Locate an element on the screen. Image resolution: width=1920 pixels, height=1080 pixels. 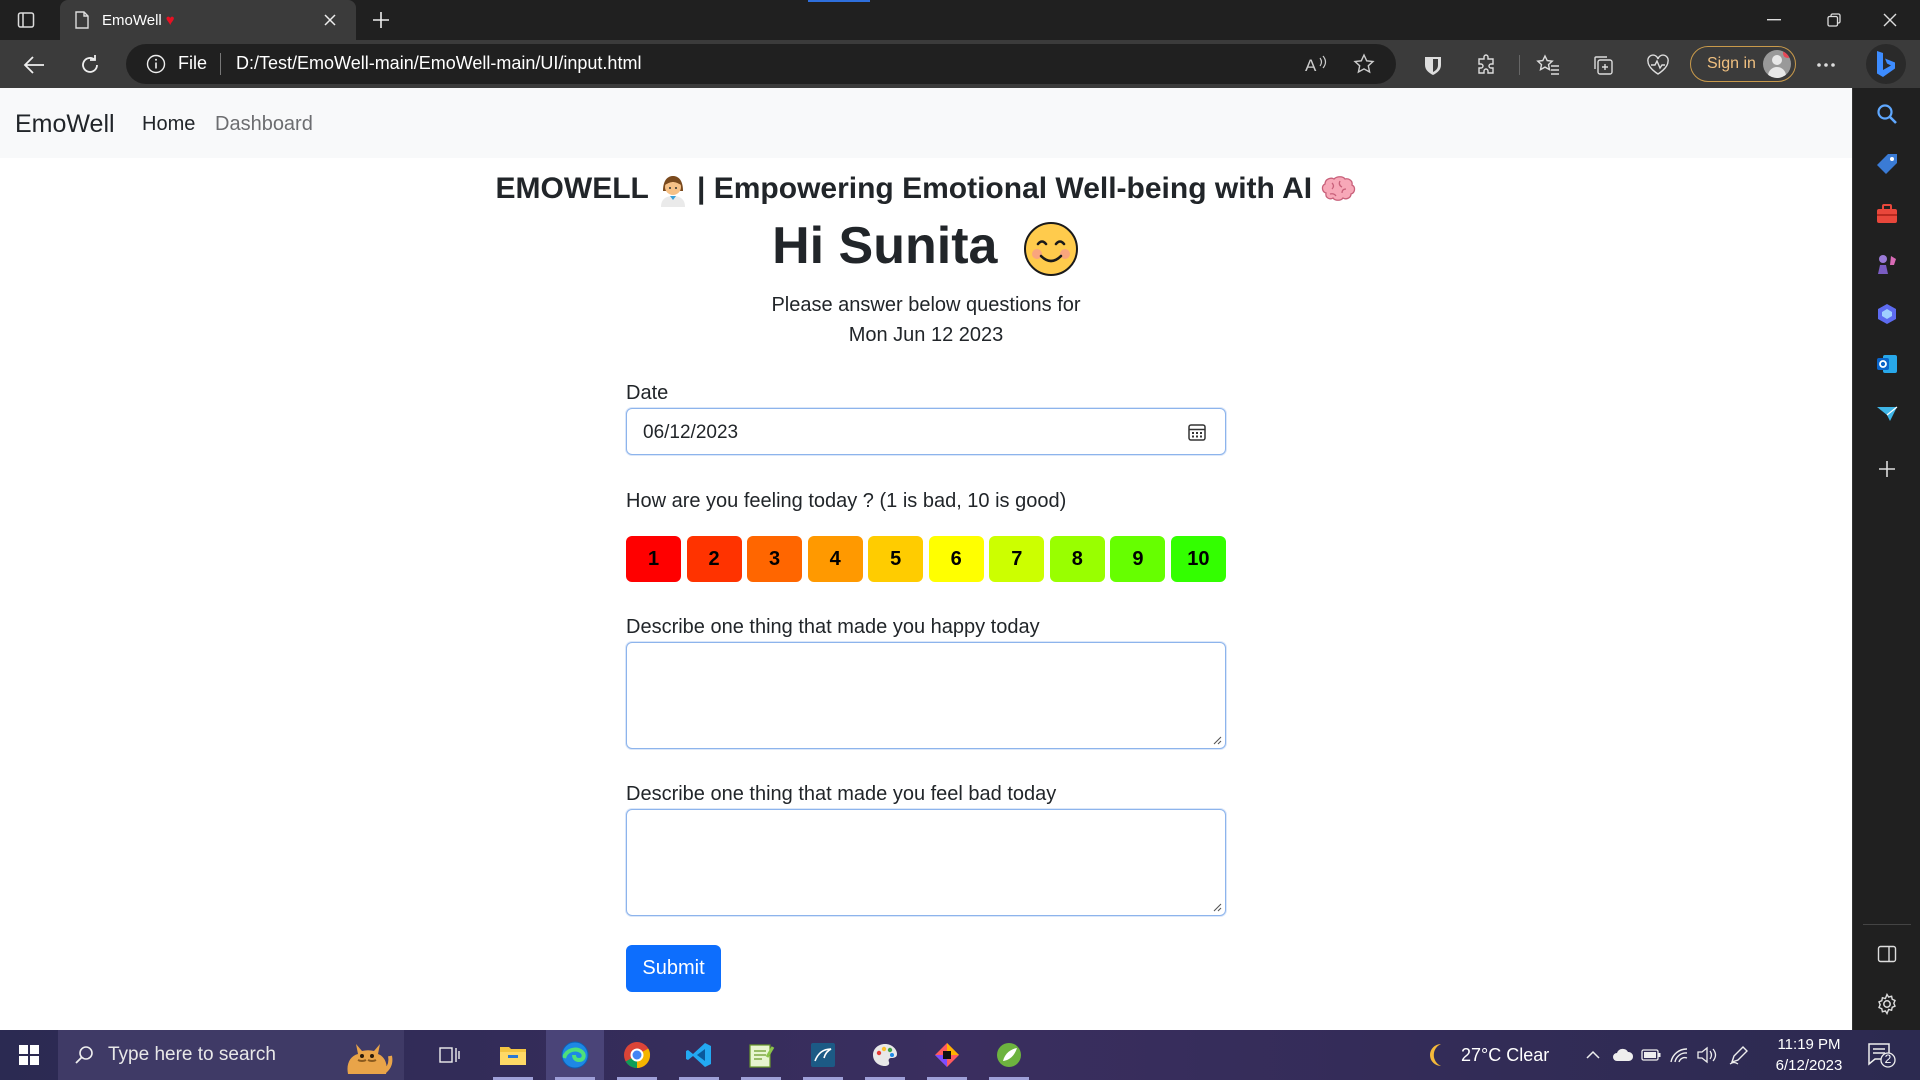
edge-sidebar is located at coordinates (1886, 559).